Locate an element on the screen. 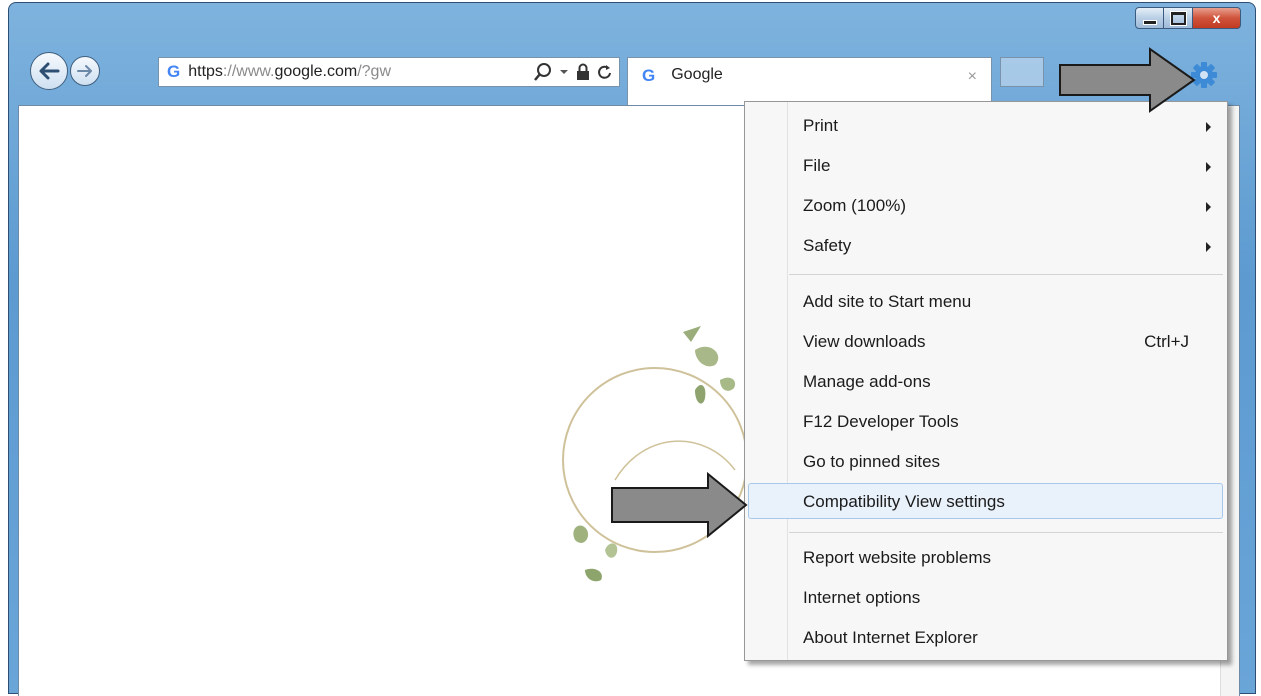  address-bar: G https://www. google.com/?gw is located at coordinates (389, 72).